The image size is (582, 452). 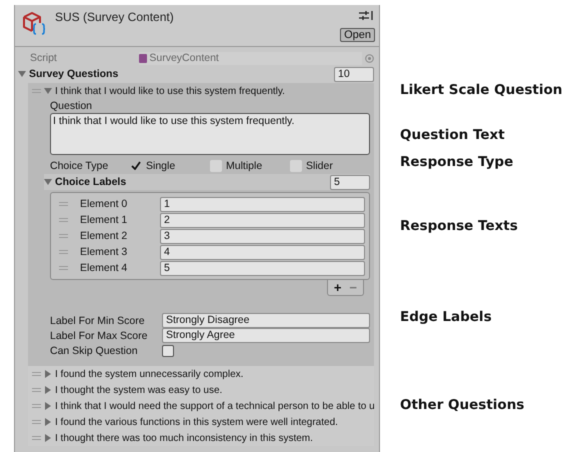 What do you see at coordinates (143, 58) in the screenshot?
I see `script-file-icon` at bounding box center [143, 58].